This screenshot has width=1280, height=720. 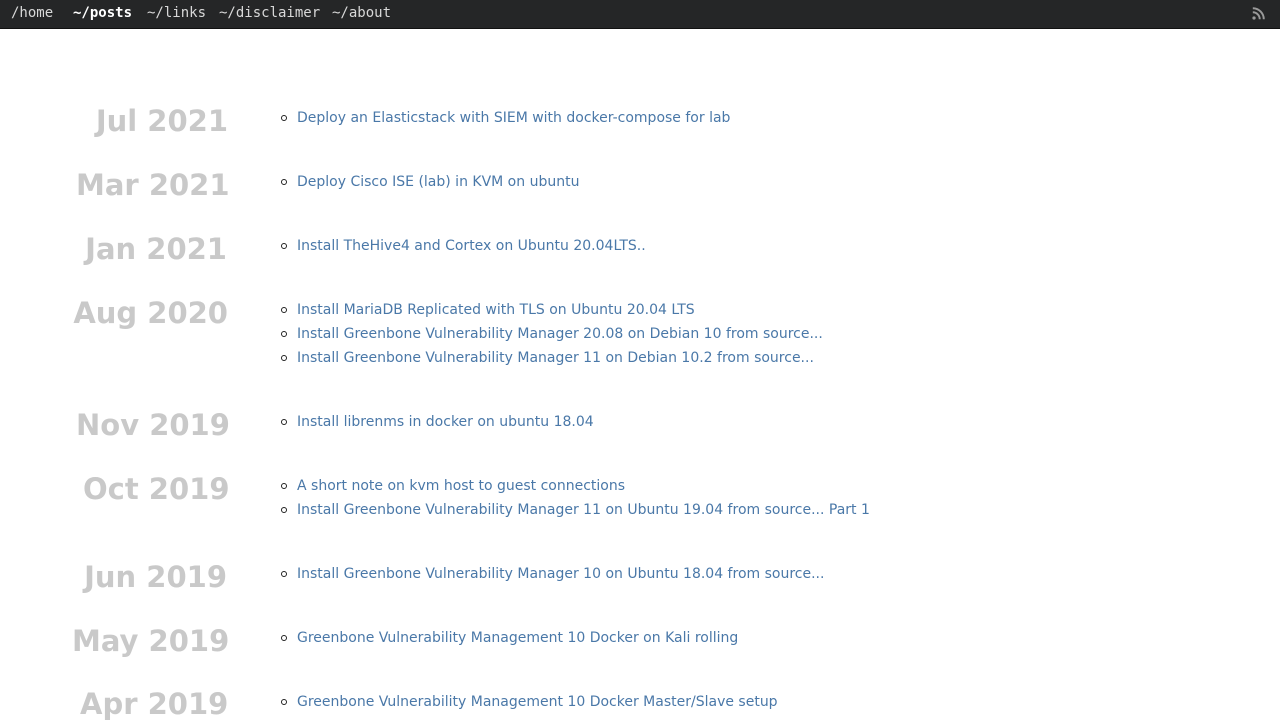 I want to click on nav-links-link: ~/links, so click(x=176, y=14).